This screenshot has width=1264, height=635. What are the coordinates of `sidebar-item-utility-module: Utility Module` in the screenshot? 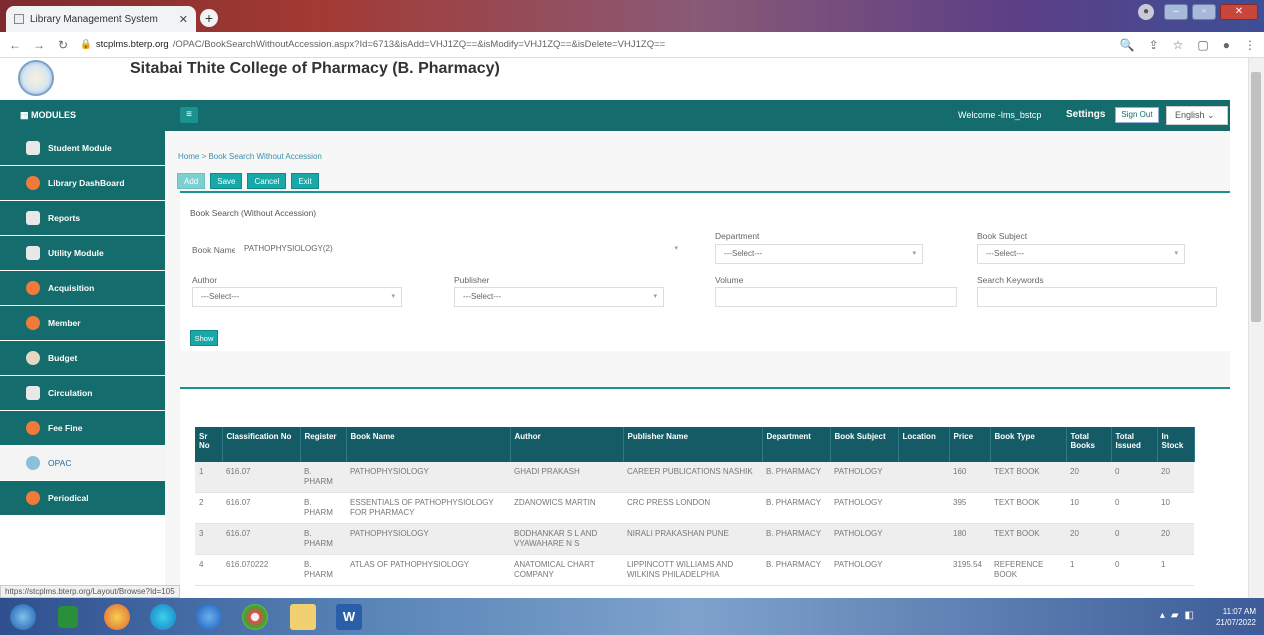 It's located at (82, 253).